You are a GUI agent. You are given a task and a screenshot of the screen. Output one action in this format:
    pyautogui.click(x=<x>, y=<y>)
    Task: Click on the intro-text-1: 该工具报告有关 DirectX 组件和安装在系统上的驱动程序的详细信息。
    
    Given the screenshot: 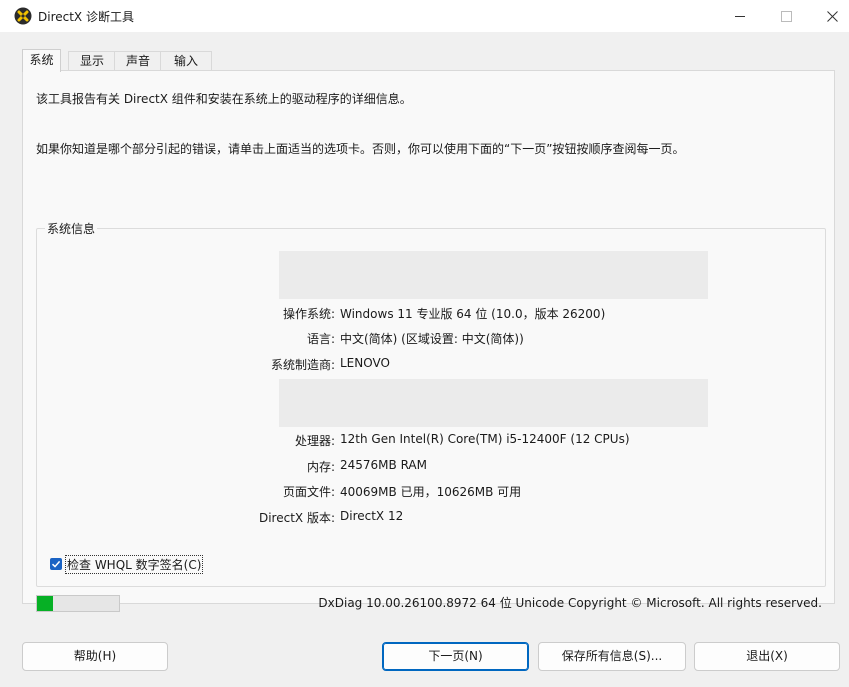 What is the action you would take?
    pyautogui.click(x=224, y=99)
    